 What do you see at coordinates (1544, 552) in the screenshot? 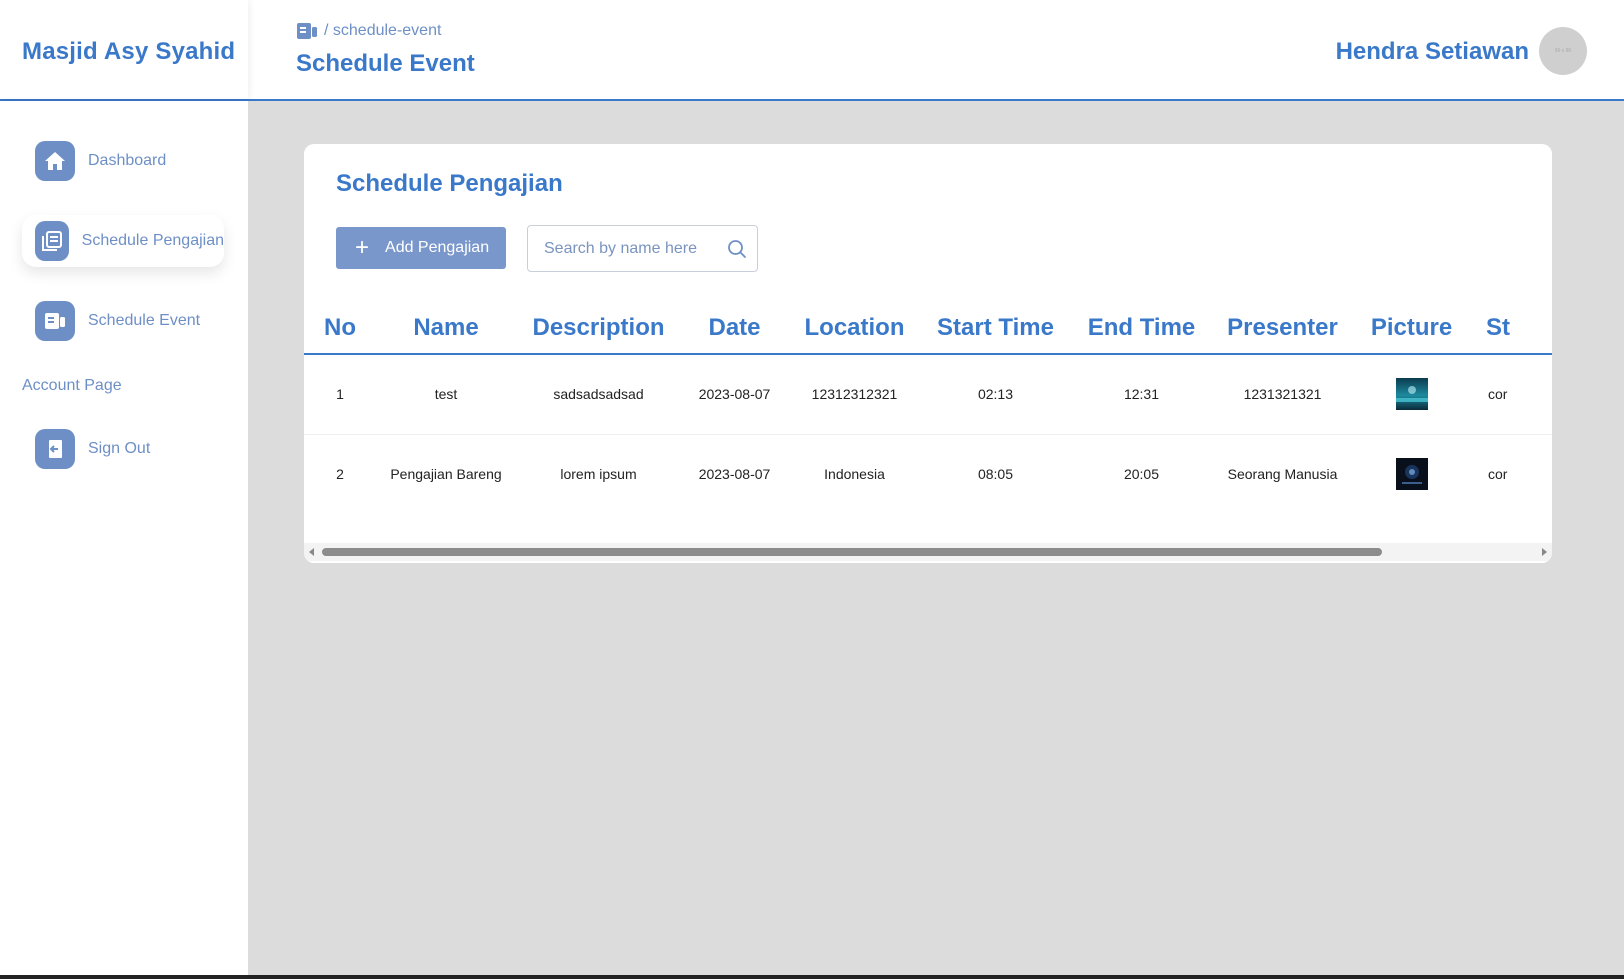
I see `scroll-right-icon` at bounding box center [1544, 552].